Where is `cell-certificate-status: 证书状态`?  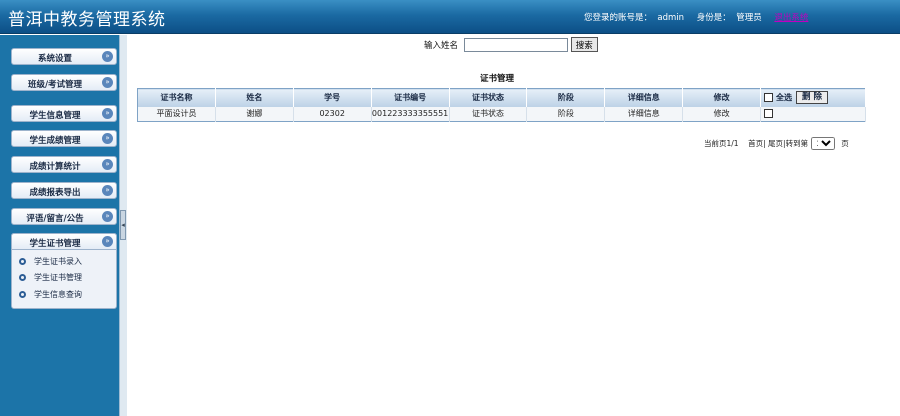 cell-certificate-status: 证书状态 is located at coordinates (488, 114).